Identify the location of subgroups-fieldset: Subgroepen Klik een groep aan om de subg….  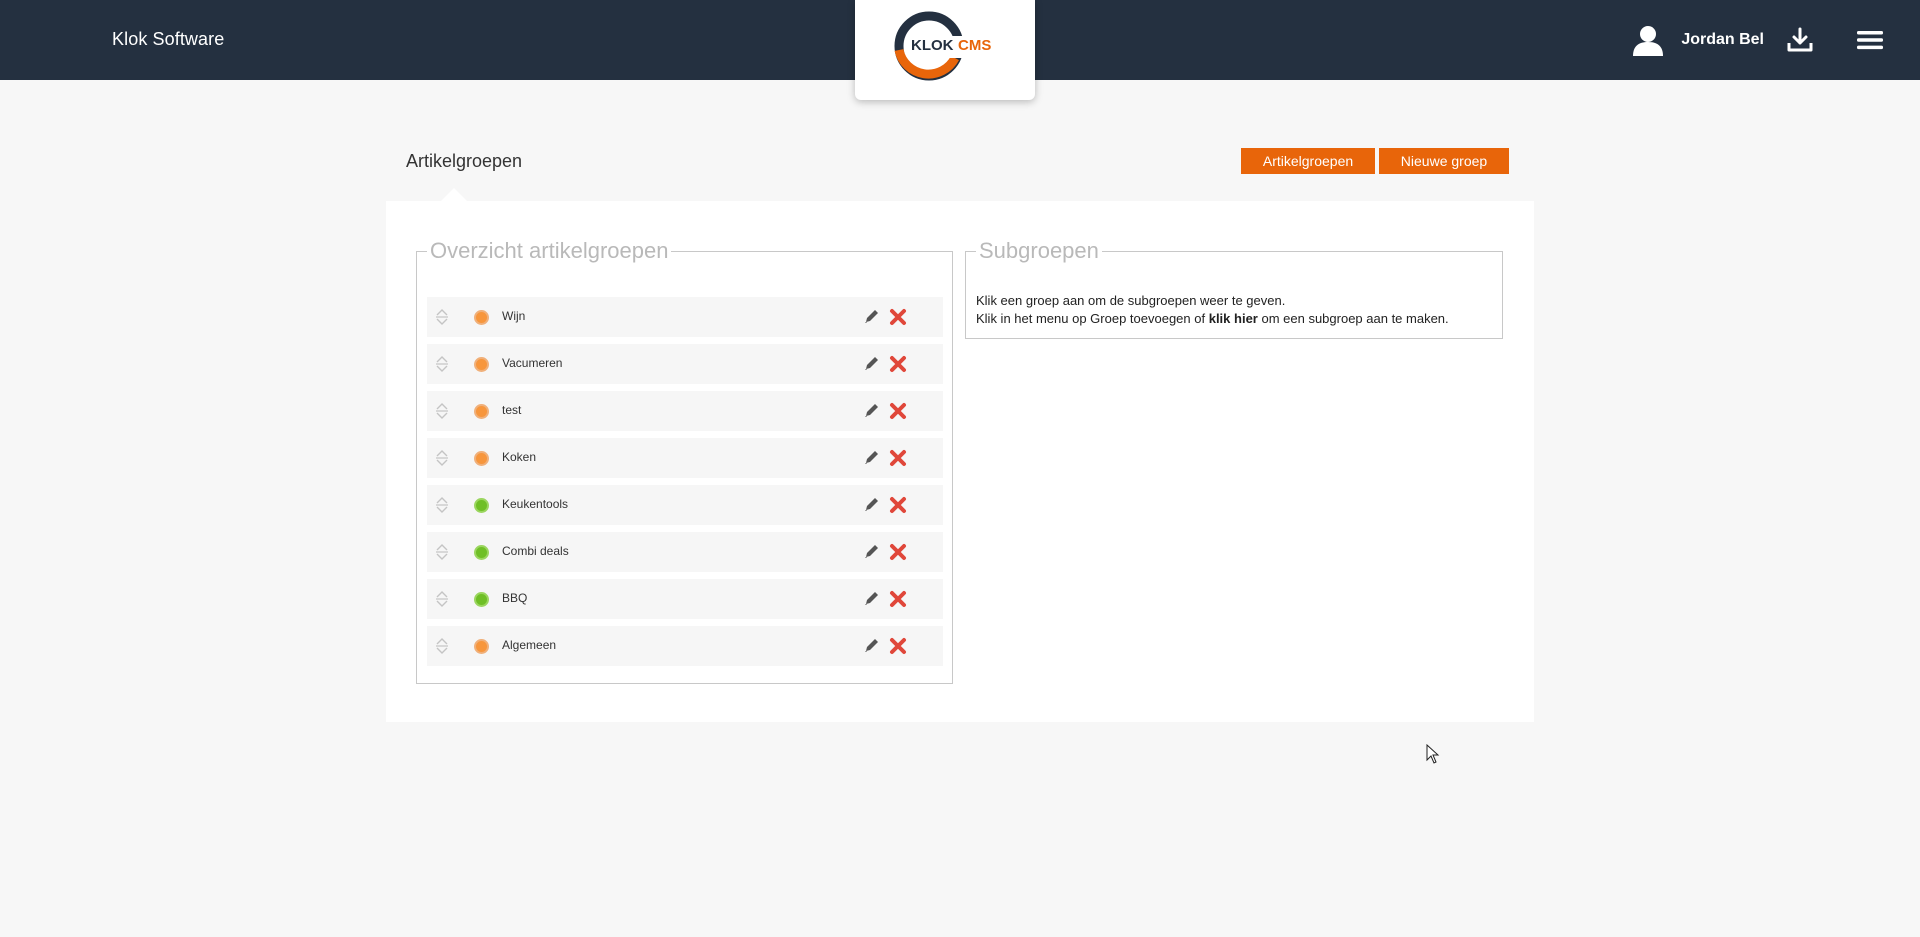
(1234, 289).